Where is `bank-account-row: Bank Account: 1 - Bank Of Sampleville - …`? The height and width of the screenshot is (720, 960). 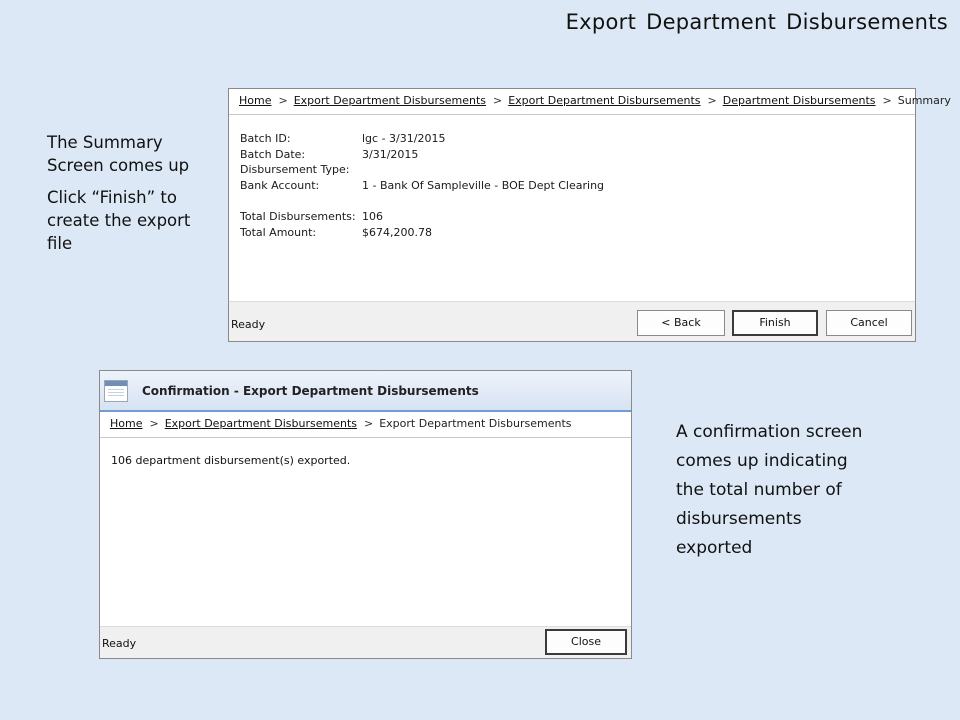 bank-account-row: Bank Account: 1 - Bank Of Sampleville - … is located at coordinates (577, 186).